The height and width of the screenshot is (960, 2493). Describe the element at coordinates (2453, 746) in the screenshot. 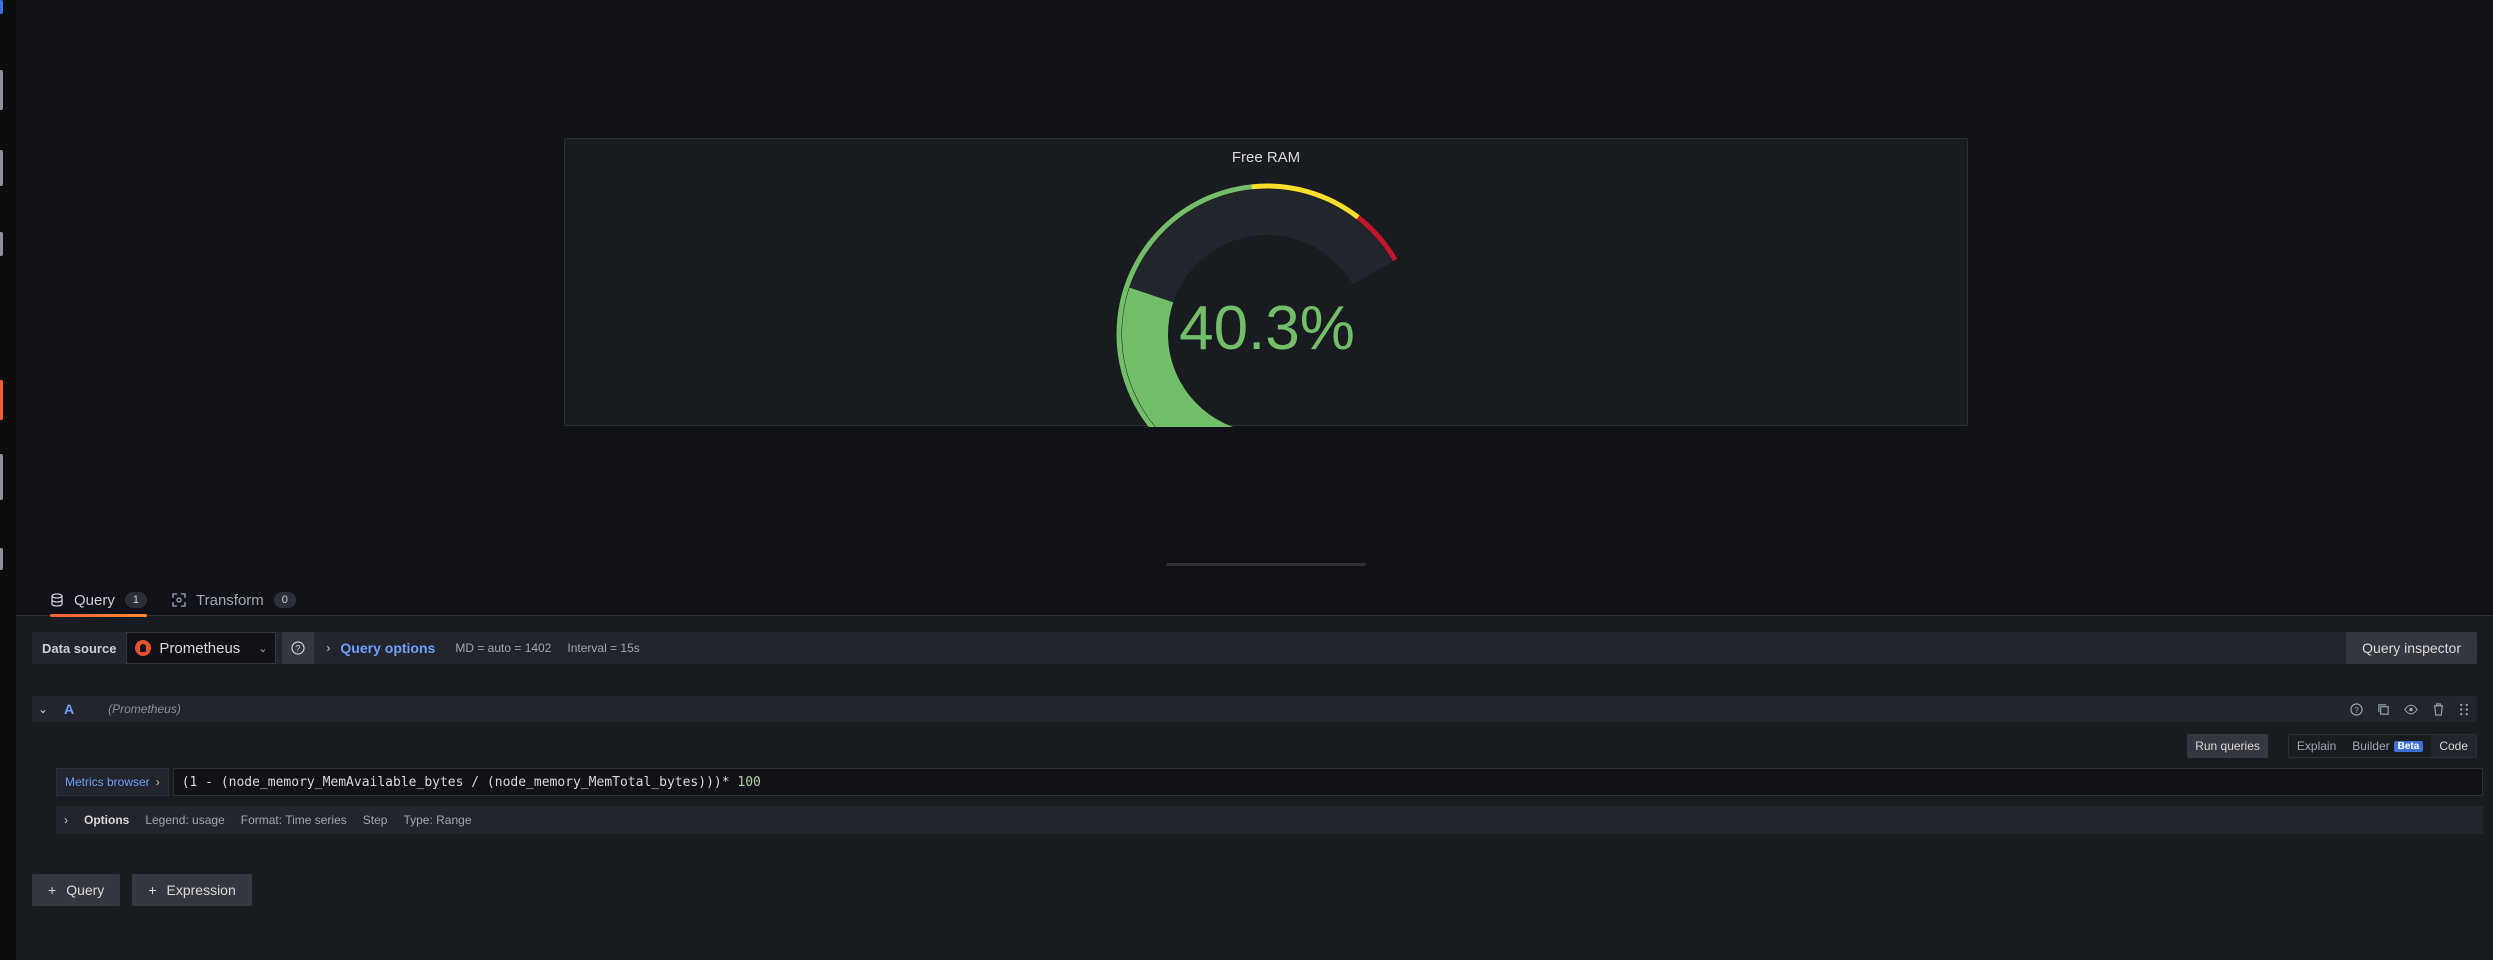

I see `mode-code: Code` at that location.